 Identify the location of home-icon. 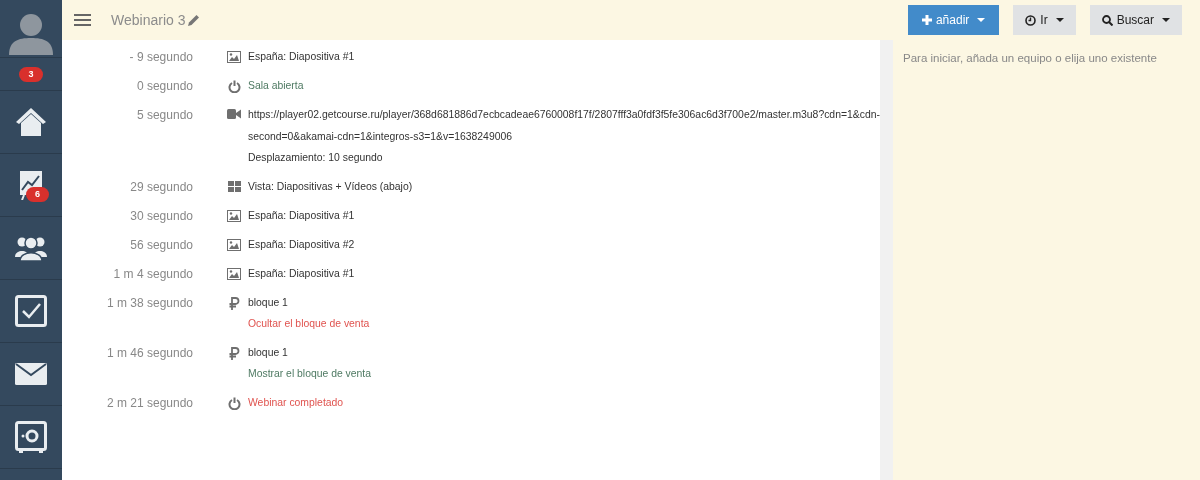
(31, 122).